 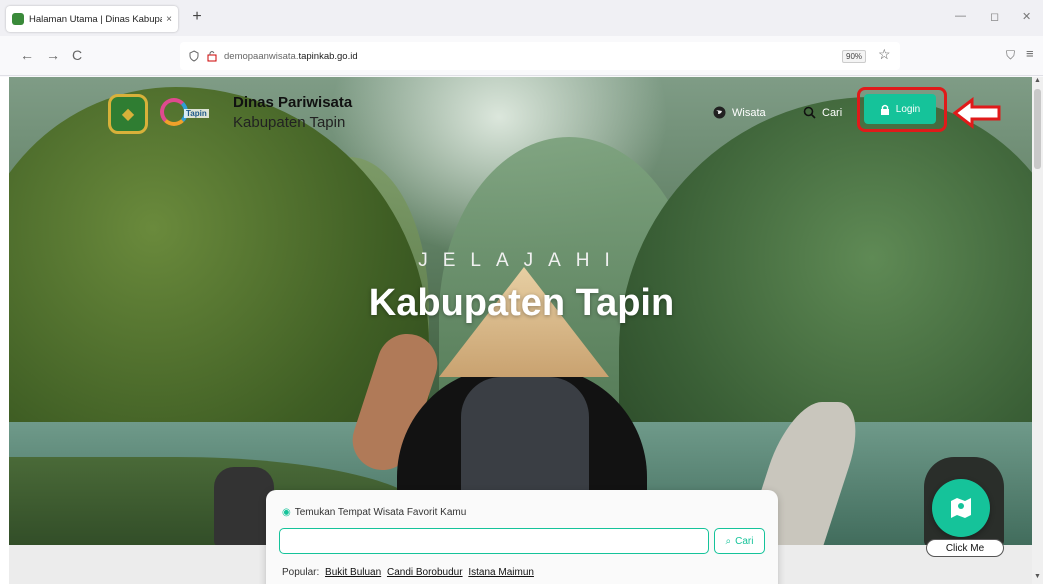 I want to click on forward-button: →, so click(x=53, y=55).